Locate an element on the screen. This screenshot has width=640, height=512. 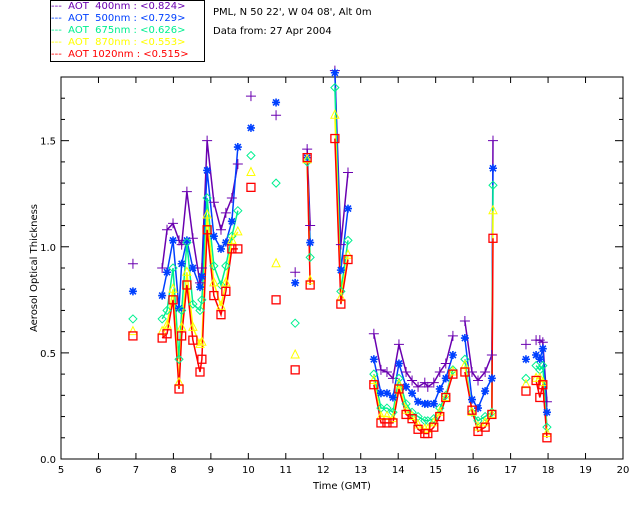
y-tick-label: 0.5 is located at coordinates (48, 354).